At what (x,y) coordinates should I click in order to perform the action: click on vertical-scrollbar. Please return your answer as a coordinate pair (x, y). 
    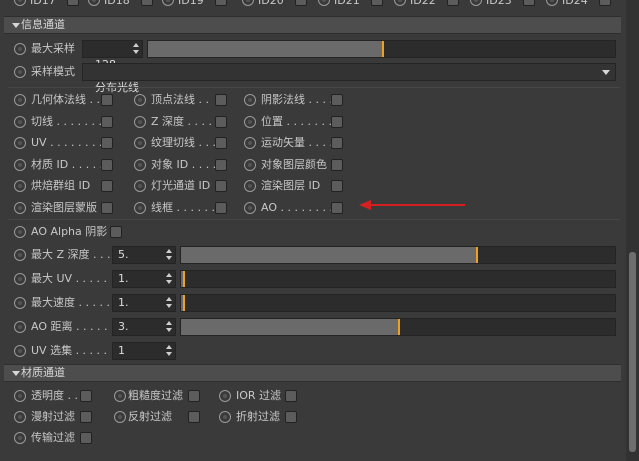
    Looking at the image, I should click on (632, 230).